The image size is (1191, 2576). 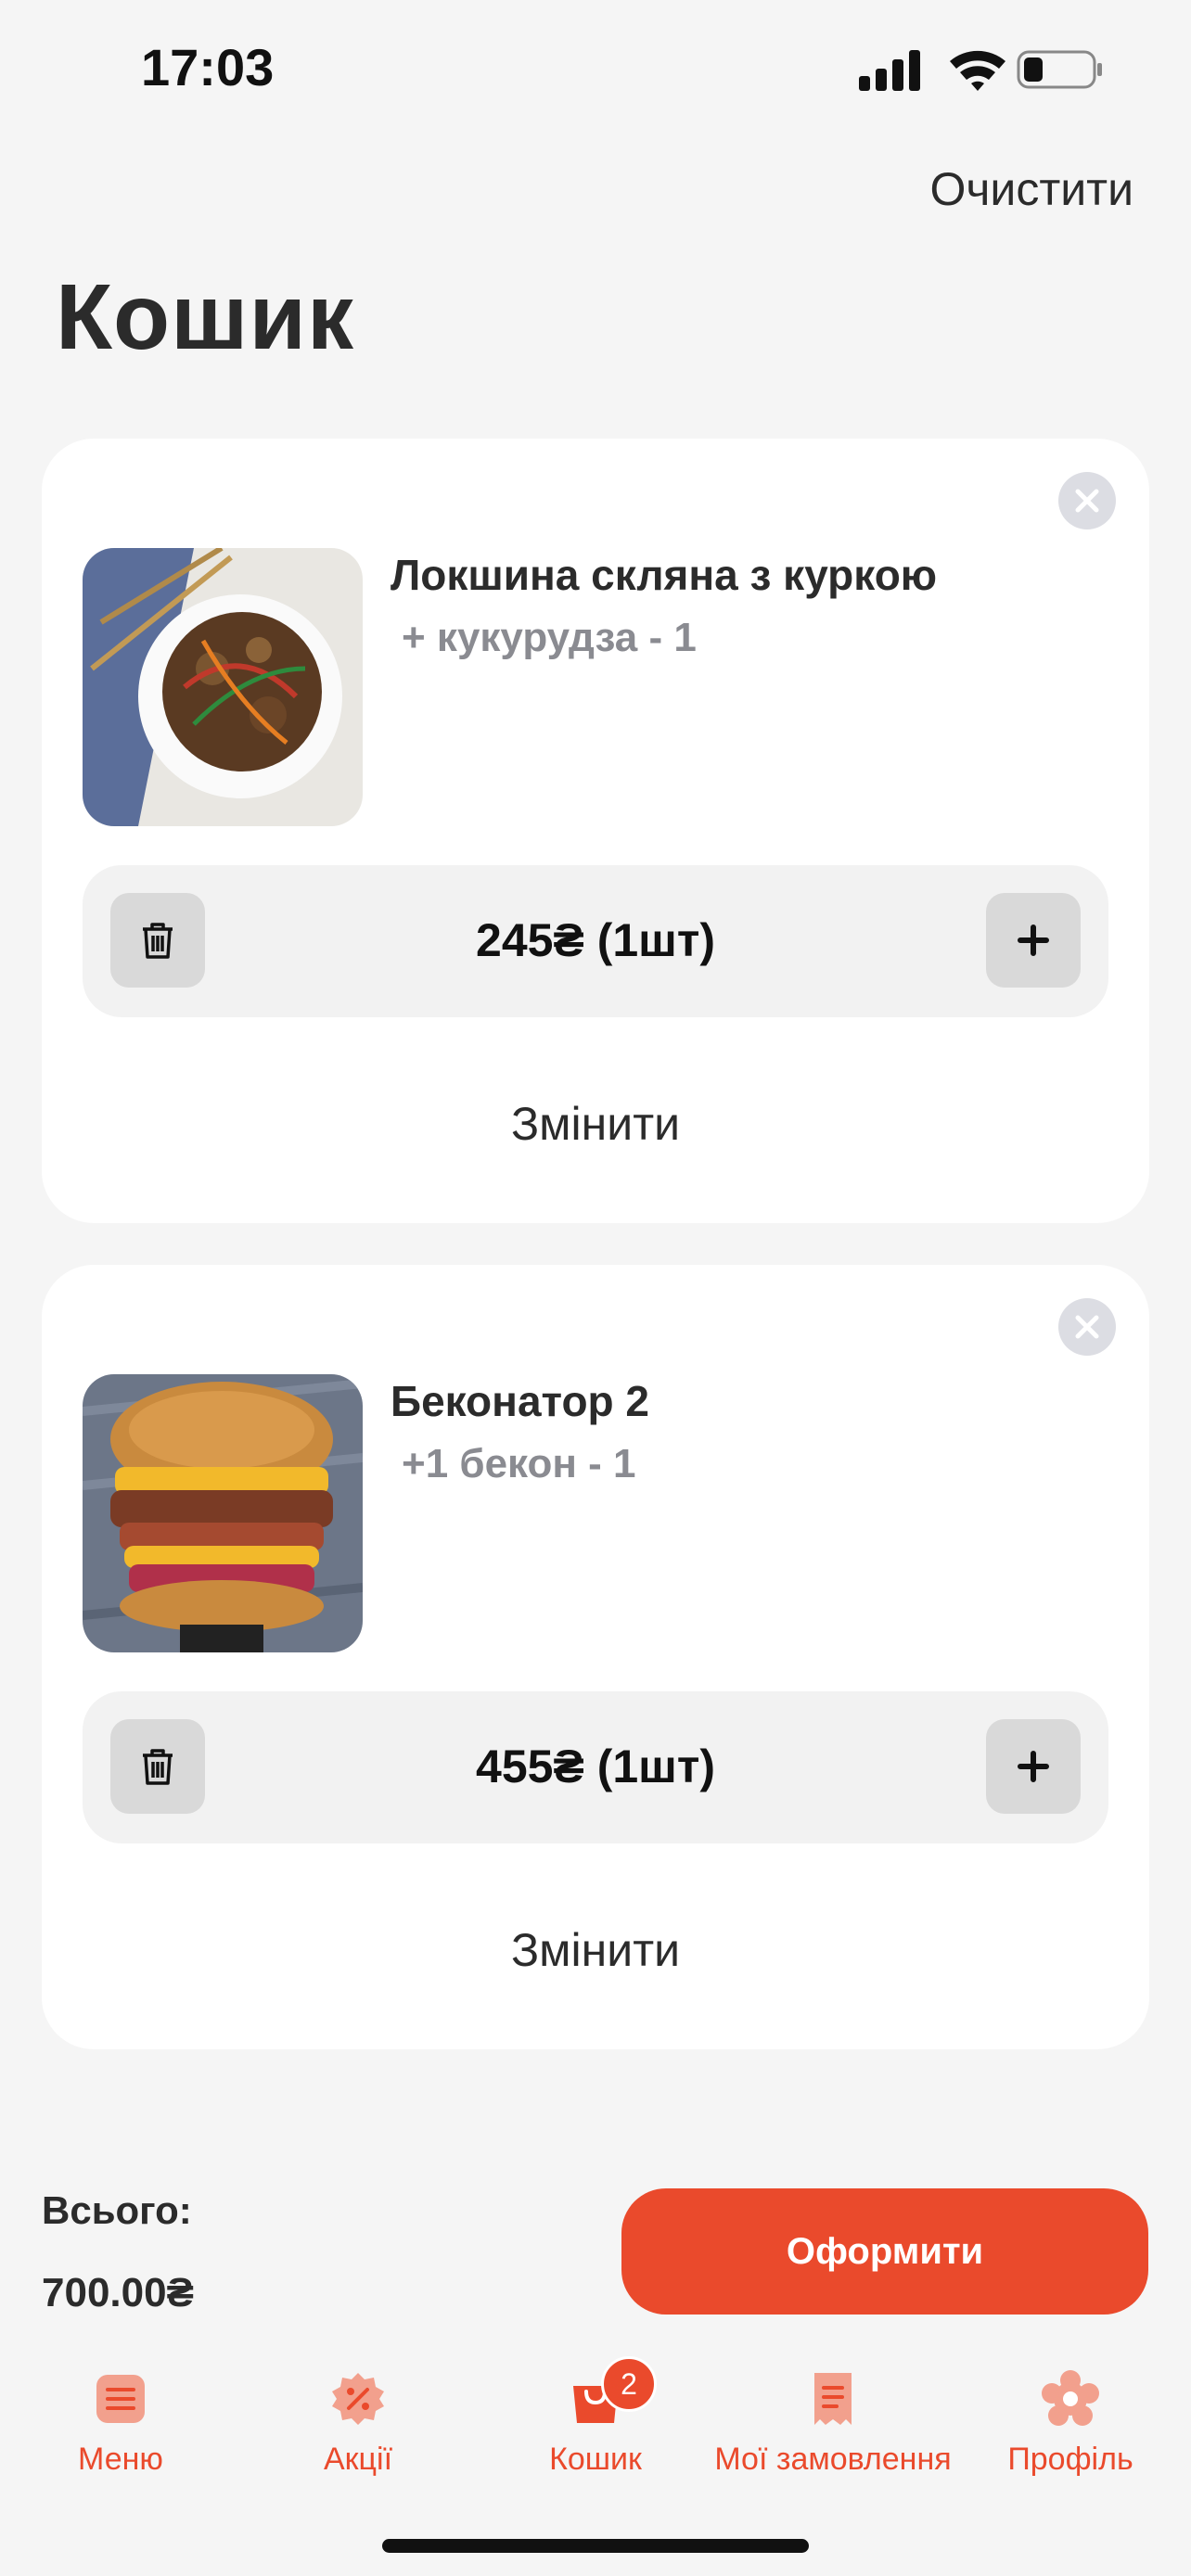 What do you see at coordinates (208, 67) in the screenshot?
I see `status-time: 17:03` at bounding box center [208, 67].